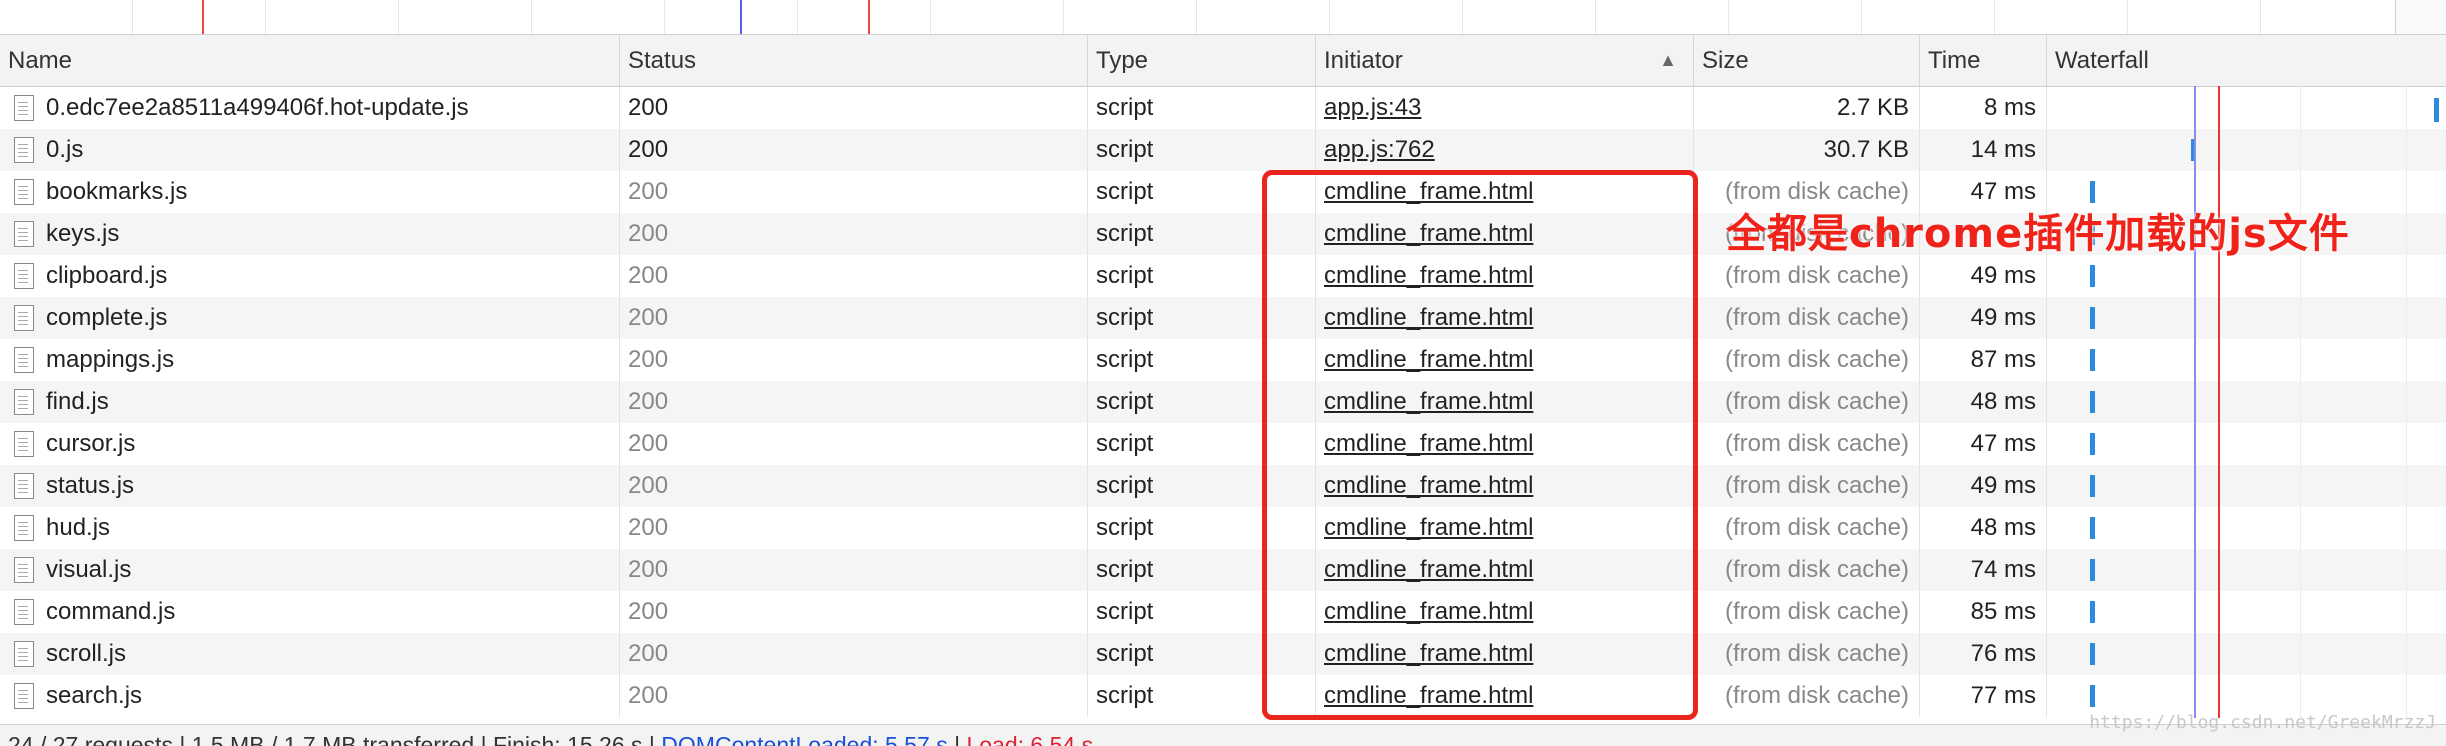  I want to click on request-name: hud.js, so click(310, 528).